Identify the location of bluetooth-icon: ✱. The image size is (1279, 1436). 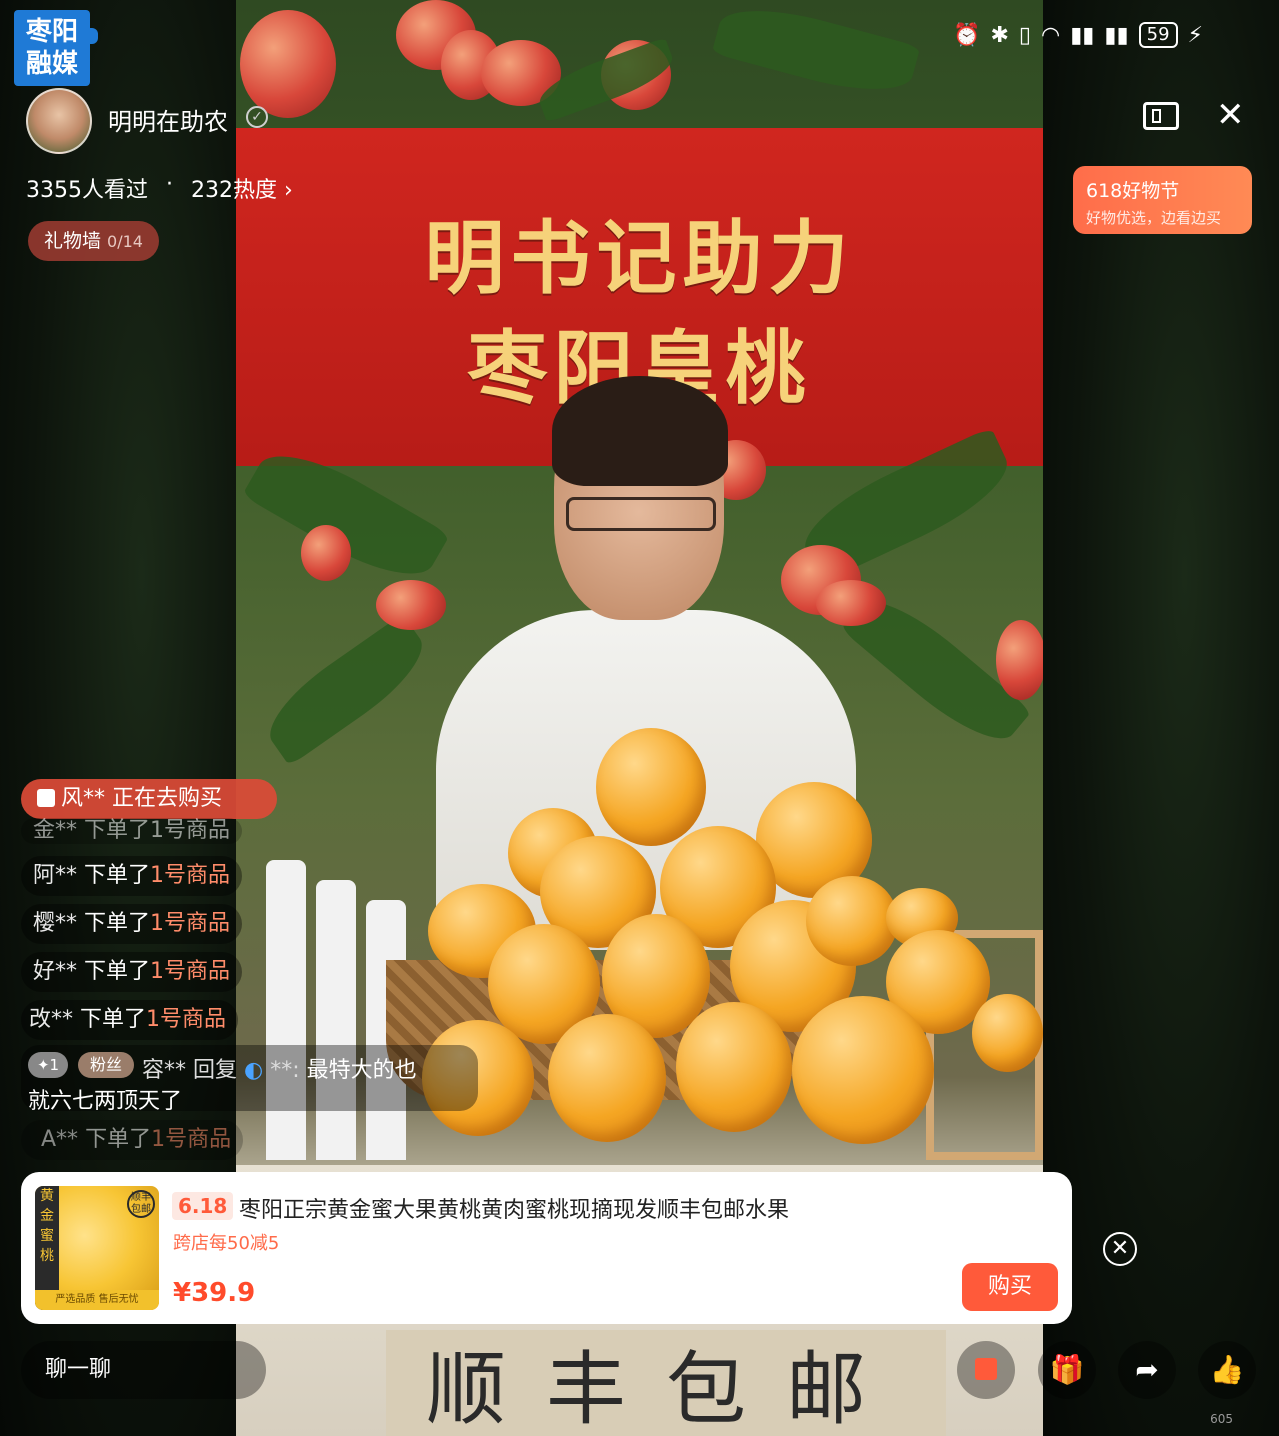
(999, 35).